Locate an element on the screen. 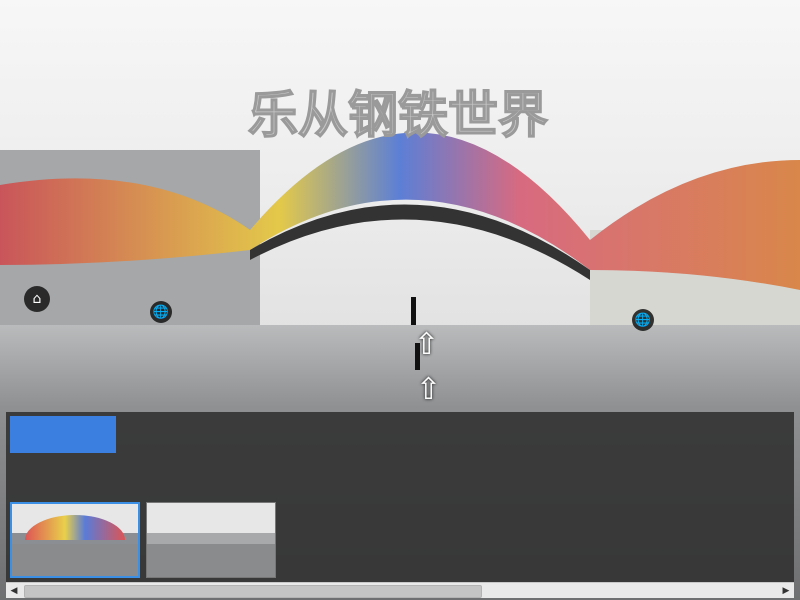 This screenshot has height=600, width=800. scroll-left-icon: ◀ is located at coordinates (14, 590).